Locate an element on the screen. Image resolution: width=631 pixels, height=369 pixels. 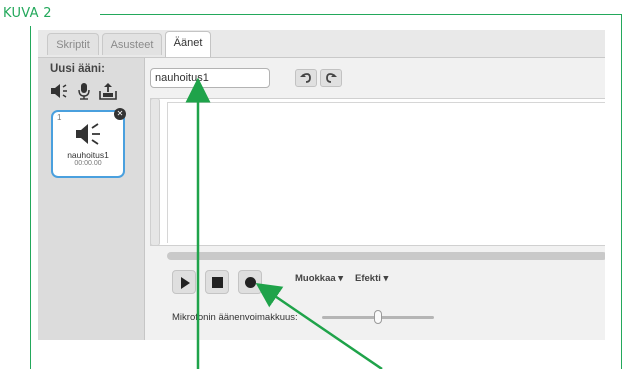
sound-name: nauhoitus1 is located at coordinates (88, 155).